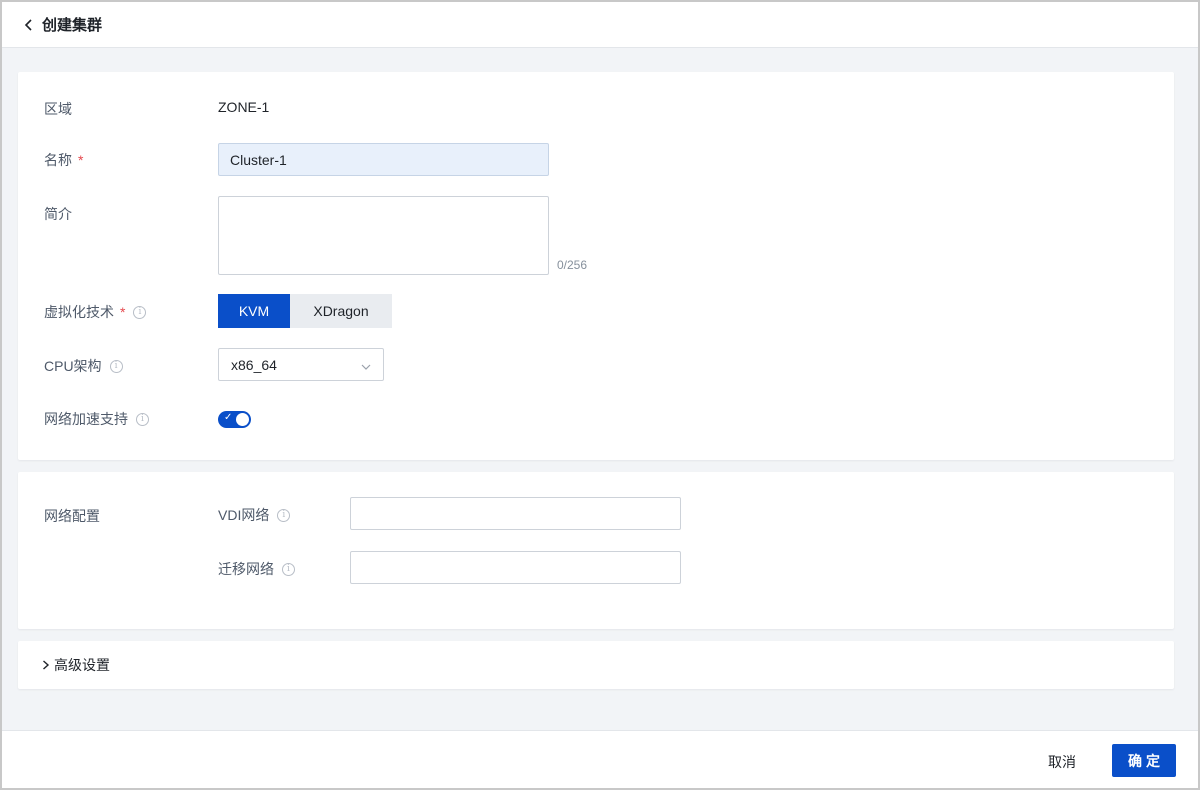 The height and width of the screenshot is (790, 1200). What do you see at coordinates (73, 366) in the screenshot?
I see `cpu-arch-label-text: CPU架构` at bounding box center [73, 366].